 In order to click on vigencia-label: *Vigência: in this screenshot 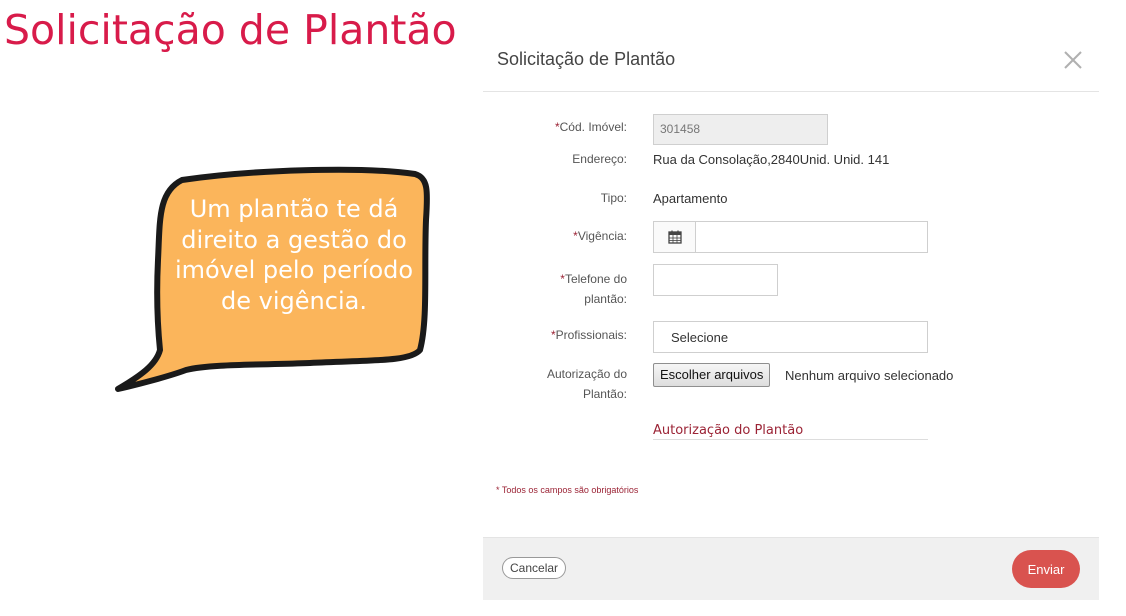, I will do `click(600, 236)`.